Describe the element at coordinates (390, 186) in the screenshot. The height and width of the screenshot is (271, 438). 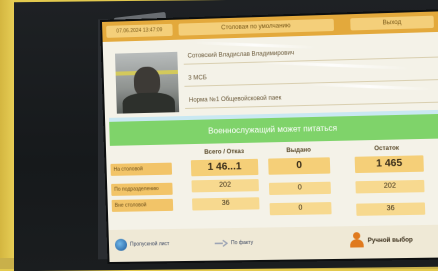
I see `row-remaining: 202` at that location.